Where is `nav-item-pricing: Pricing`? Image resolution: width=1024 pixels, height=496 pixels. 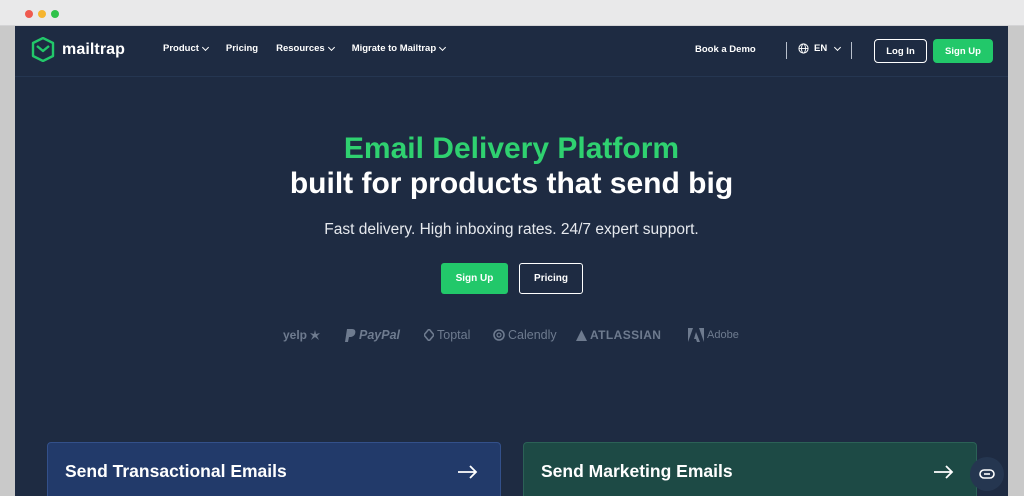
nav-item-pricing: Pricing is located at coordinates (242, 48).